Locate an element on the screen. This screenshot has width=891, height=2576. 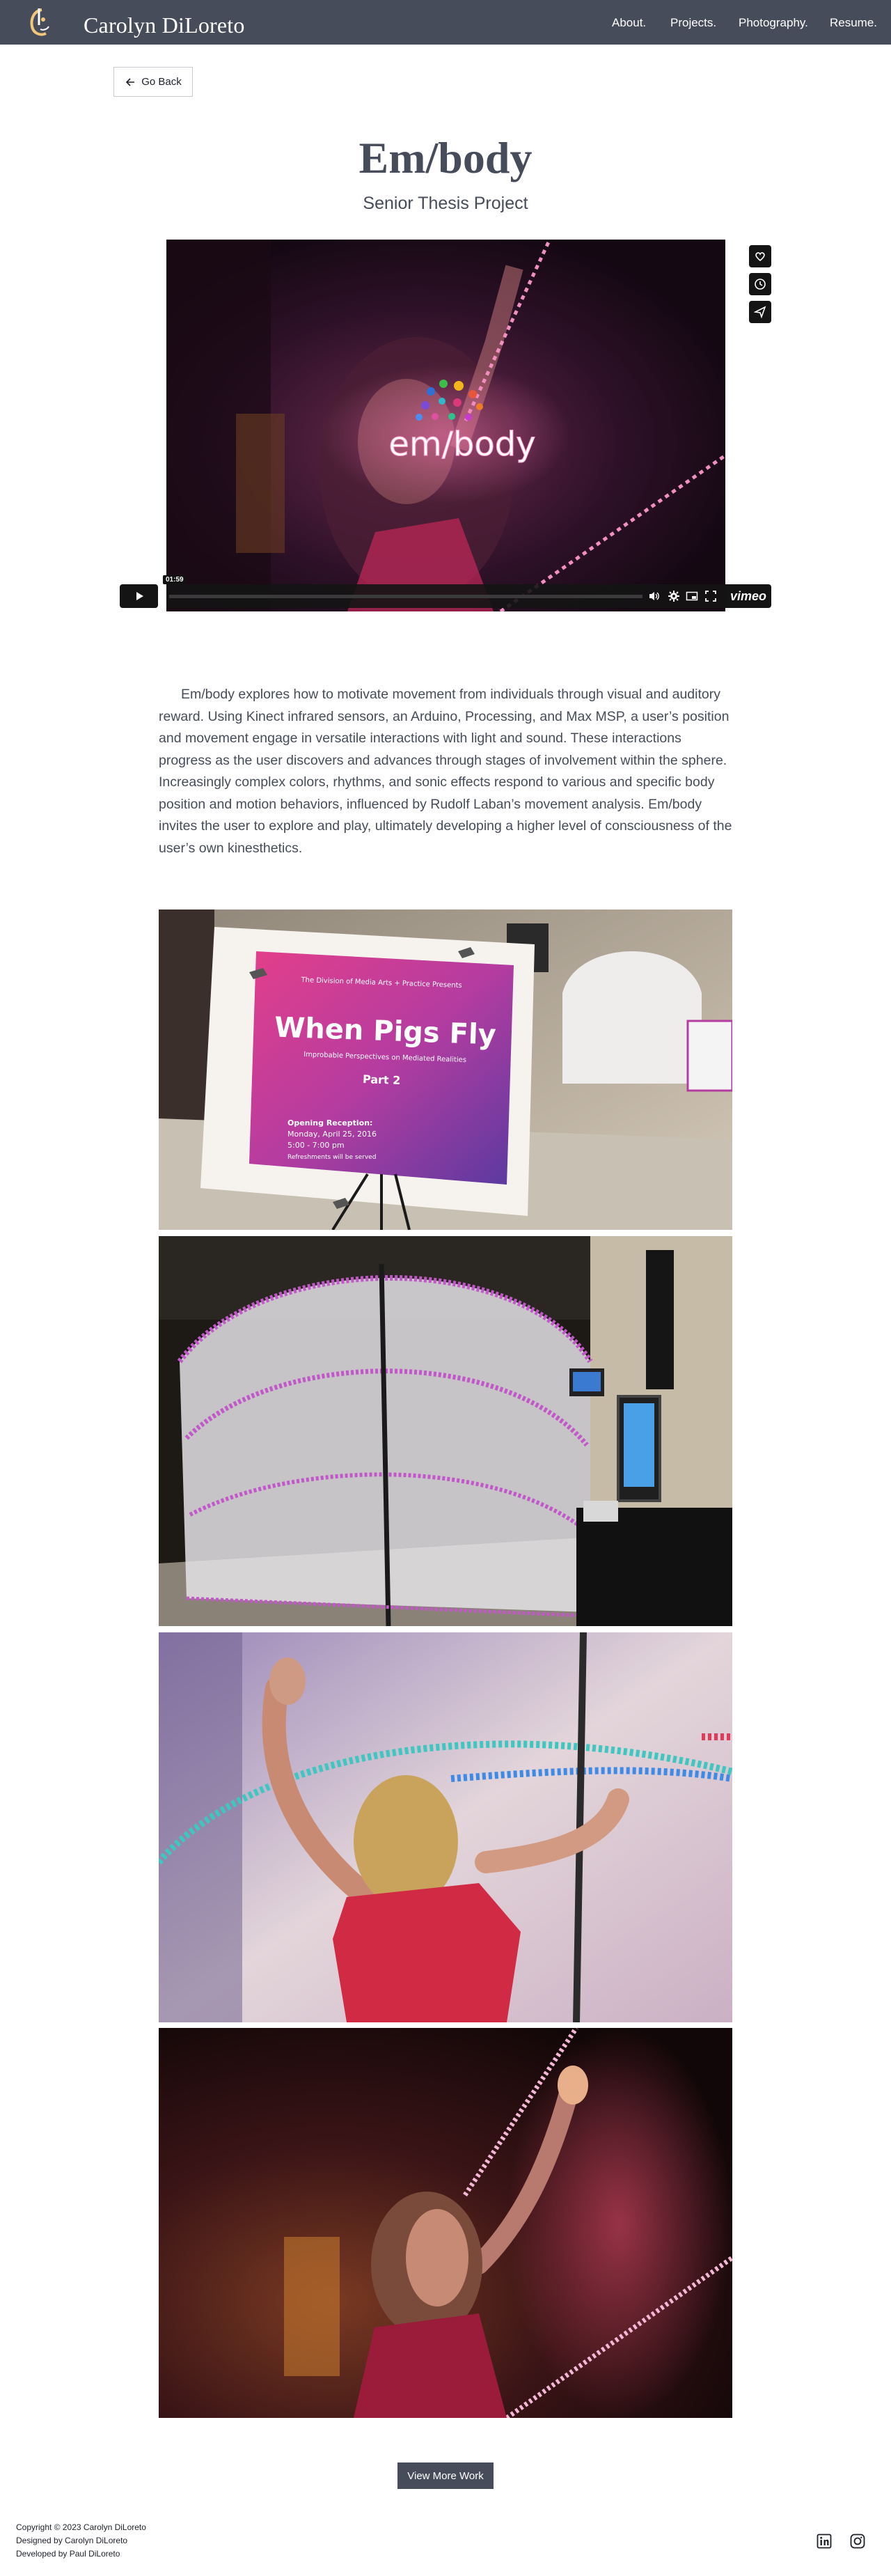
like-button is located at coordinates (760, 256).